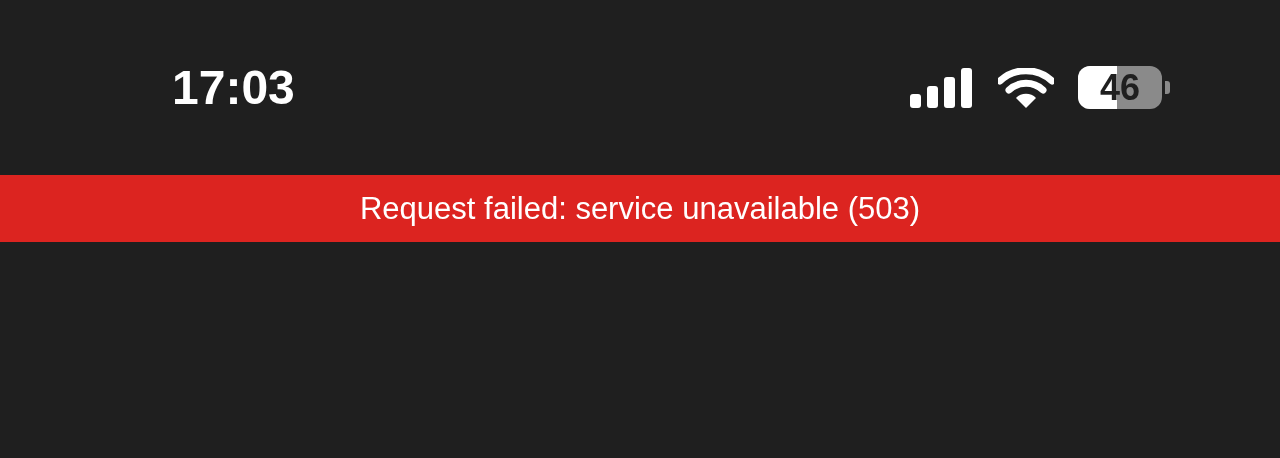  I want to click on status-time: 17:03, so click(233, 87).